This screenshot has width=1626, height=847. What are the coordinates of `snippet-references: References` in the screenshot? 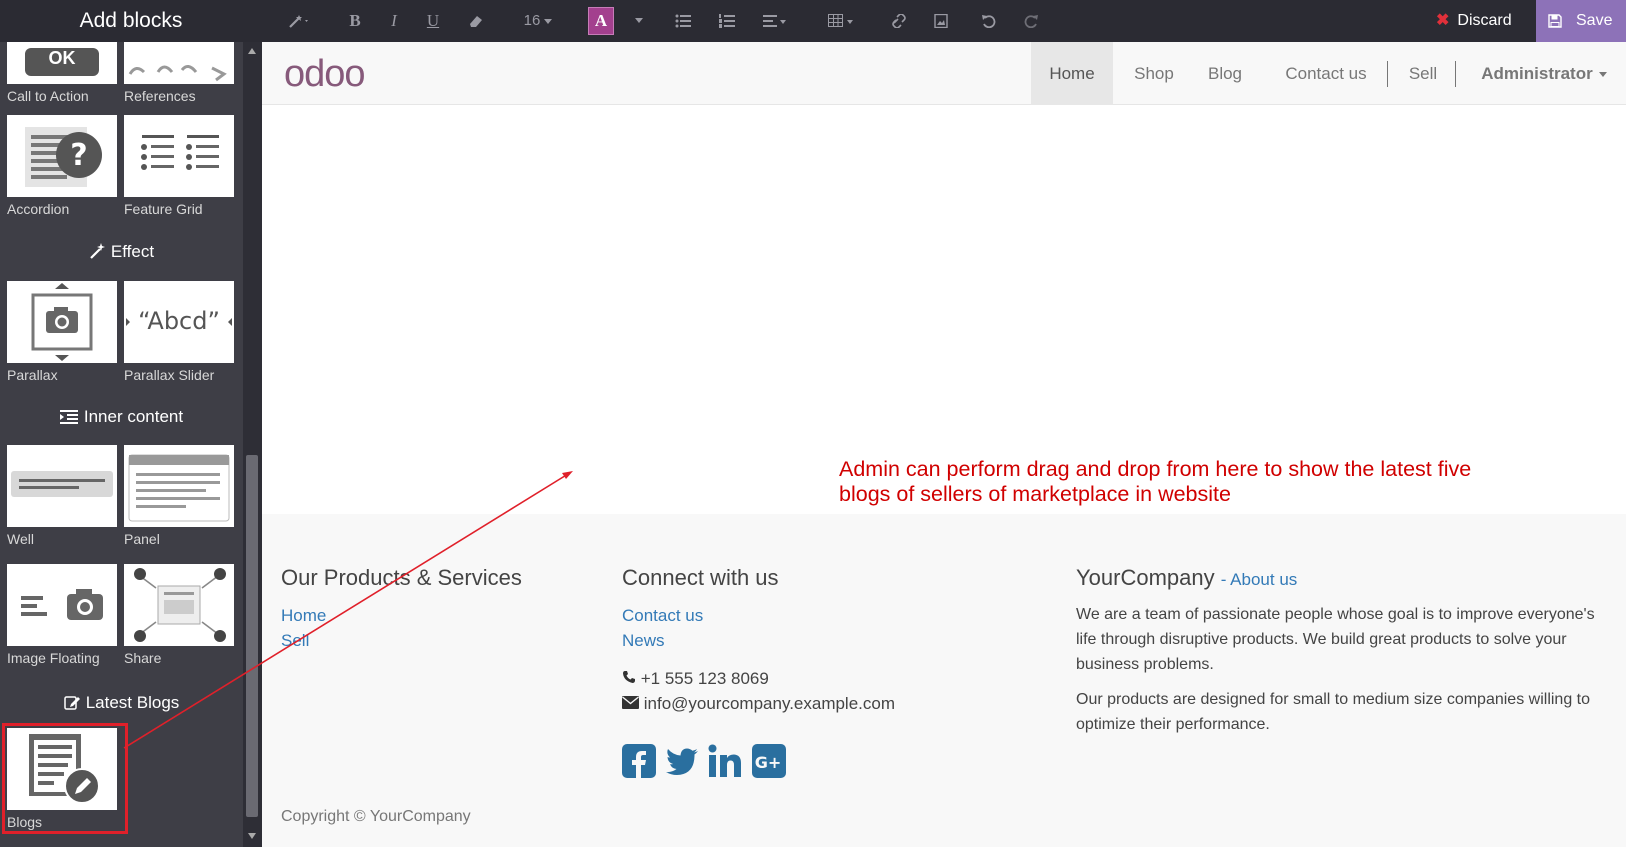 It's located at (179, 73).